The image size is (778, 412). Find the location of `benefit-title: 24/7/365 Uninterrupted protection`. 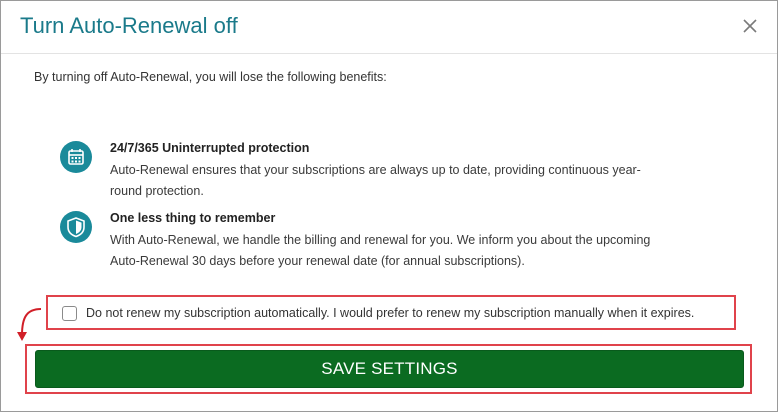

benefit-title: 24/7/365 Uninterrupted protection is located at coordinates (210, 148).